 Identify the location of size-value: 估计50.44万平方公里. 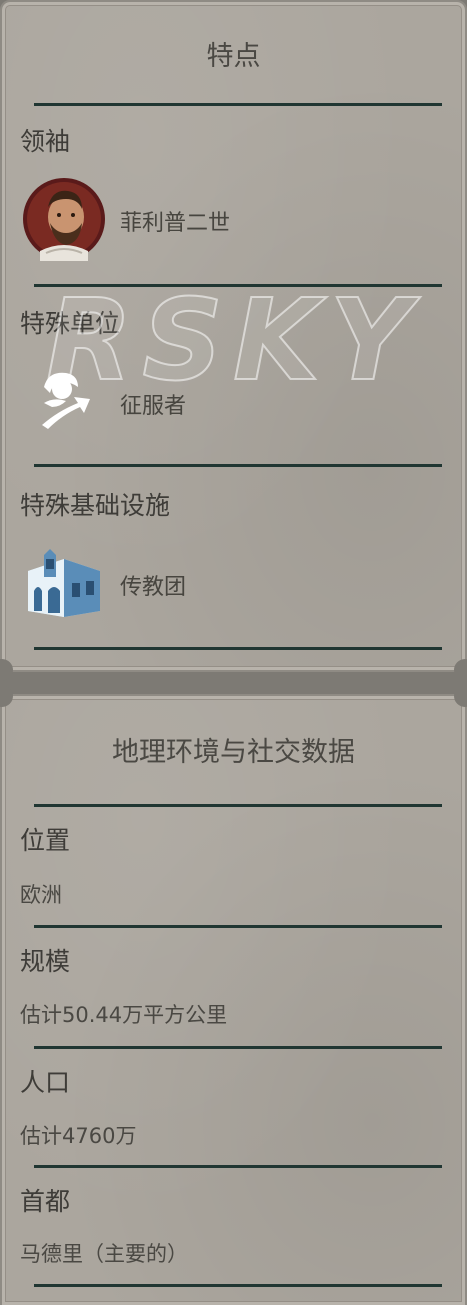
(124, 1015).